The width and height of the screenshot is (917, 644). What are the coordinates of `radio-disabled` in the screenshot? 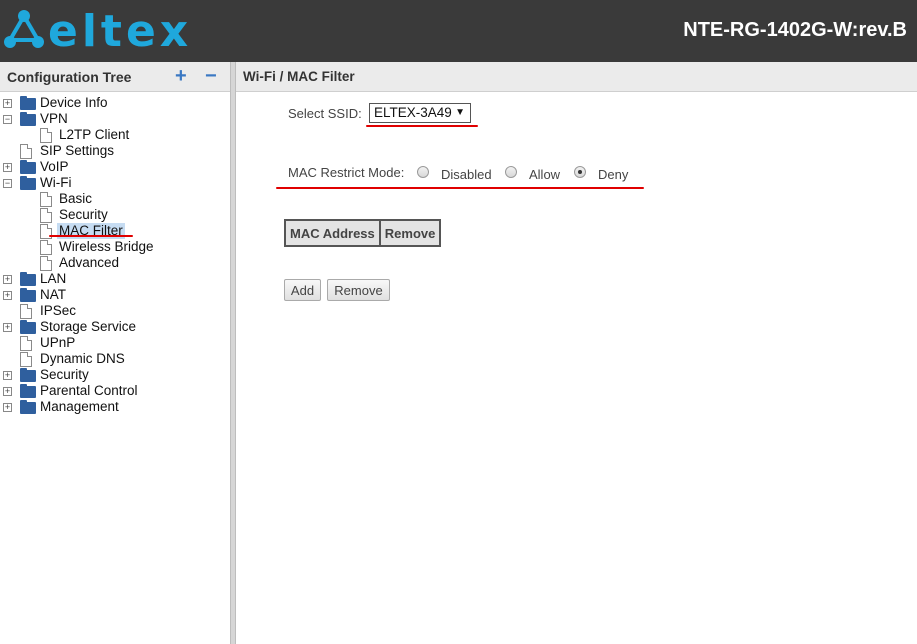 It's located at (423, 172).